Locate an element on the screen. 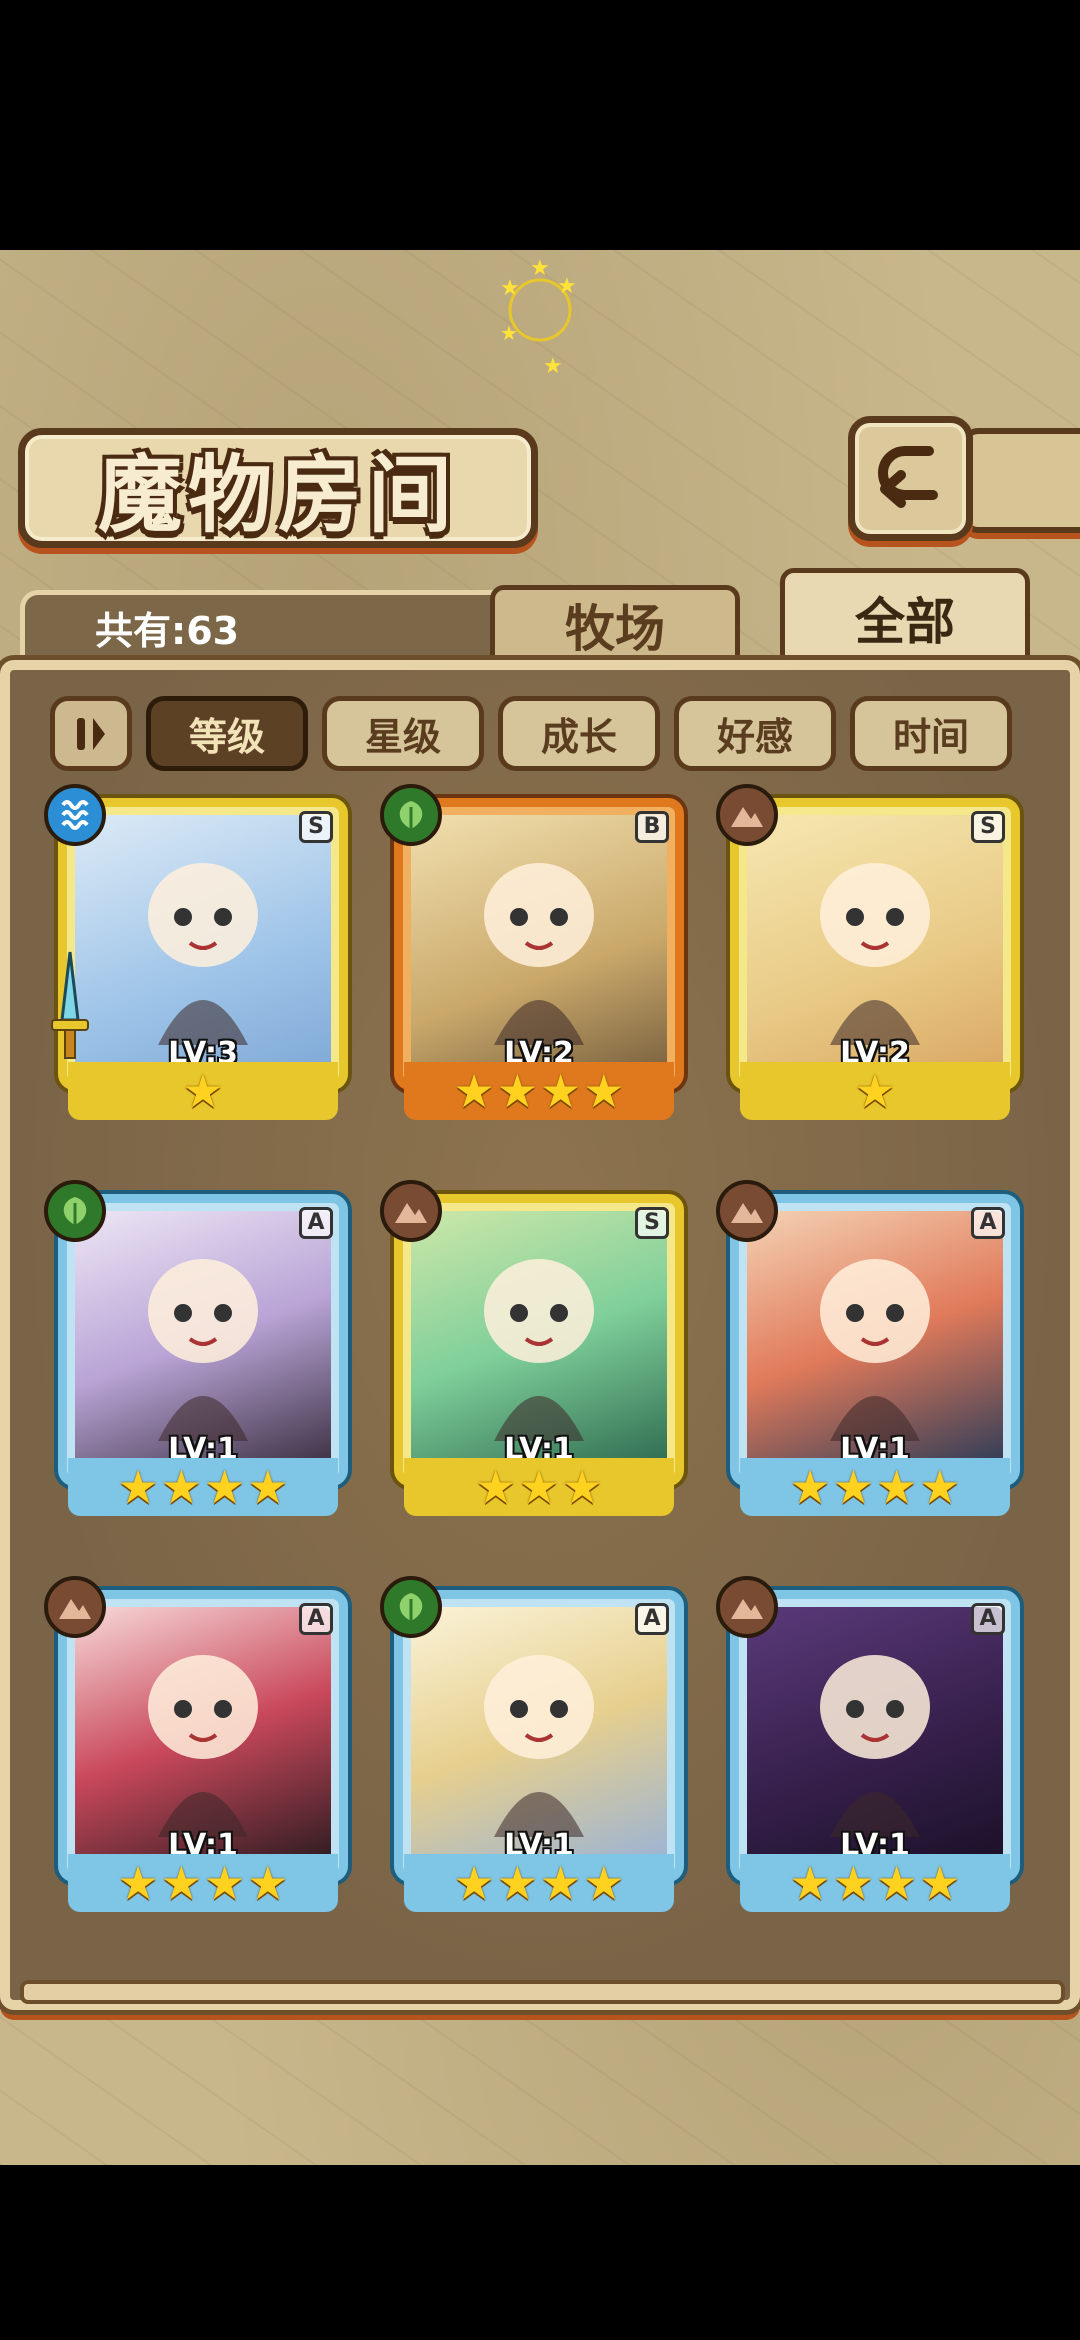 The width and height of the screenshot is (1080, 2340). monster-card: S LV:2 ★ is located at coordinates (868, 952).